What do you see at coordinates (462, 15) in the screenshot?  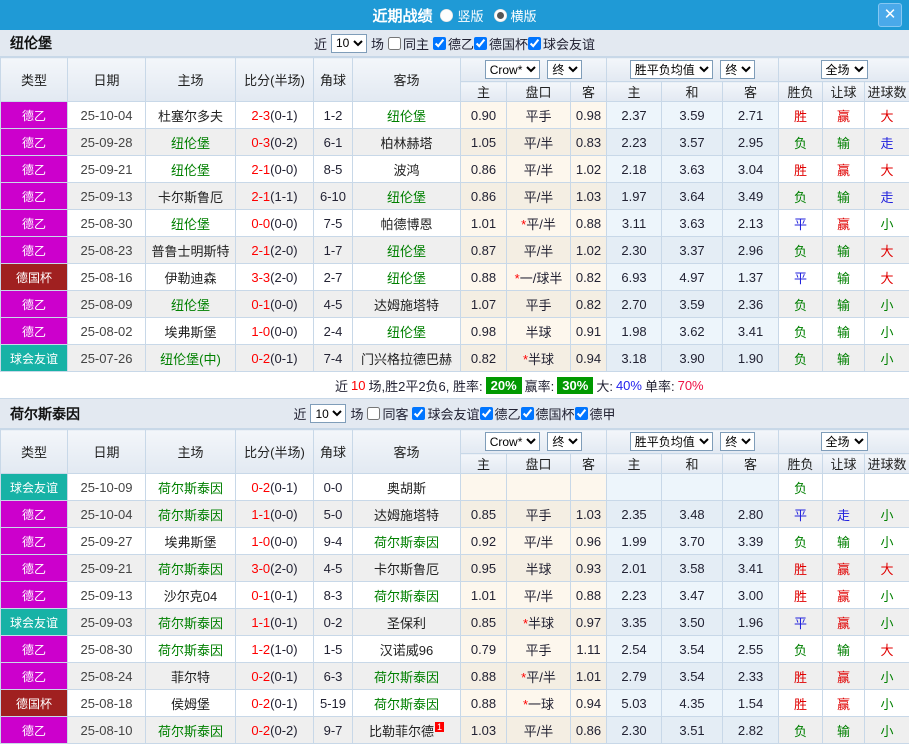 I see `layout-radio-vertical: 竖版` at bounding box center [462, 15].